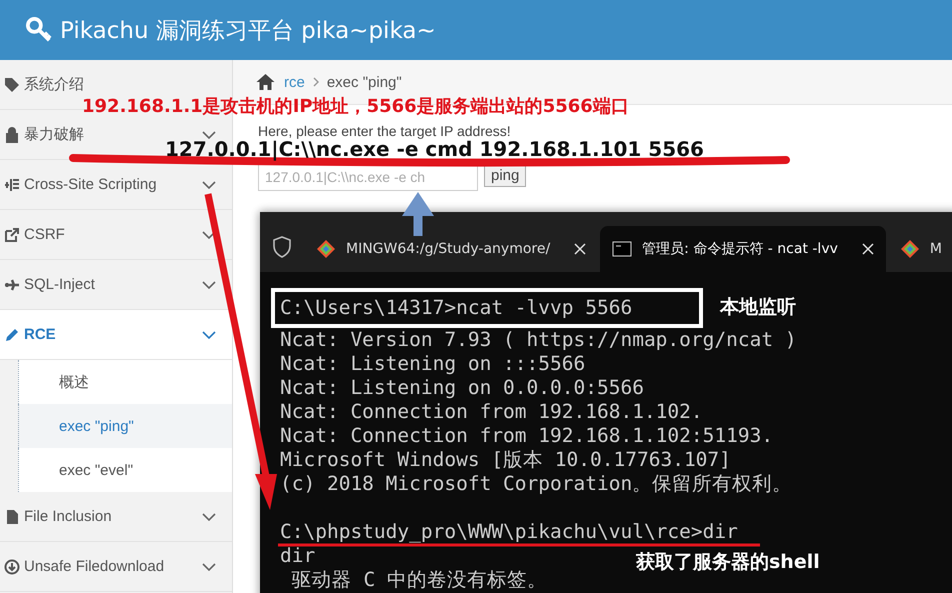 The width and height of the screenshot is (952, 593). Describe the element at coordinates (125, 426) in the screenshot. I see `submenu-item: exec "ping"` at that location.